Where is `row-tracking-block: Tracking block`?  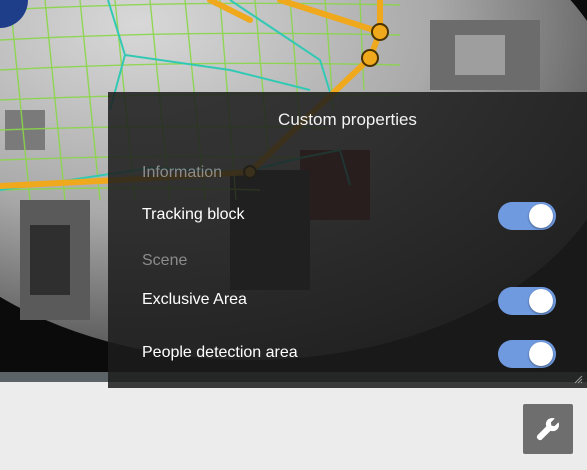
row-tracking-block: Tracking block is located at coordinates (347, 215).